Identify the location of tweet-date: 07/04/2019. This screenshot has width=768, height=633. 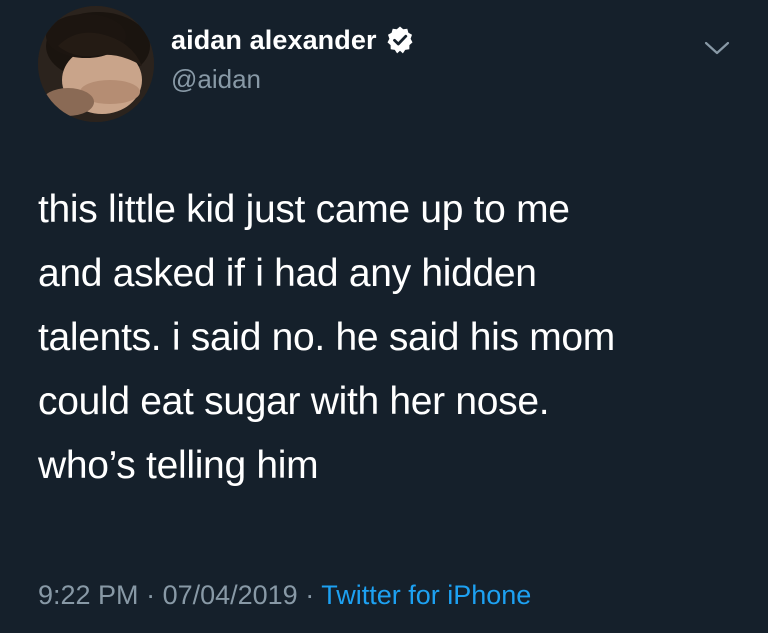
(230, 595).